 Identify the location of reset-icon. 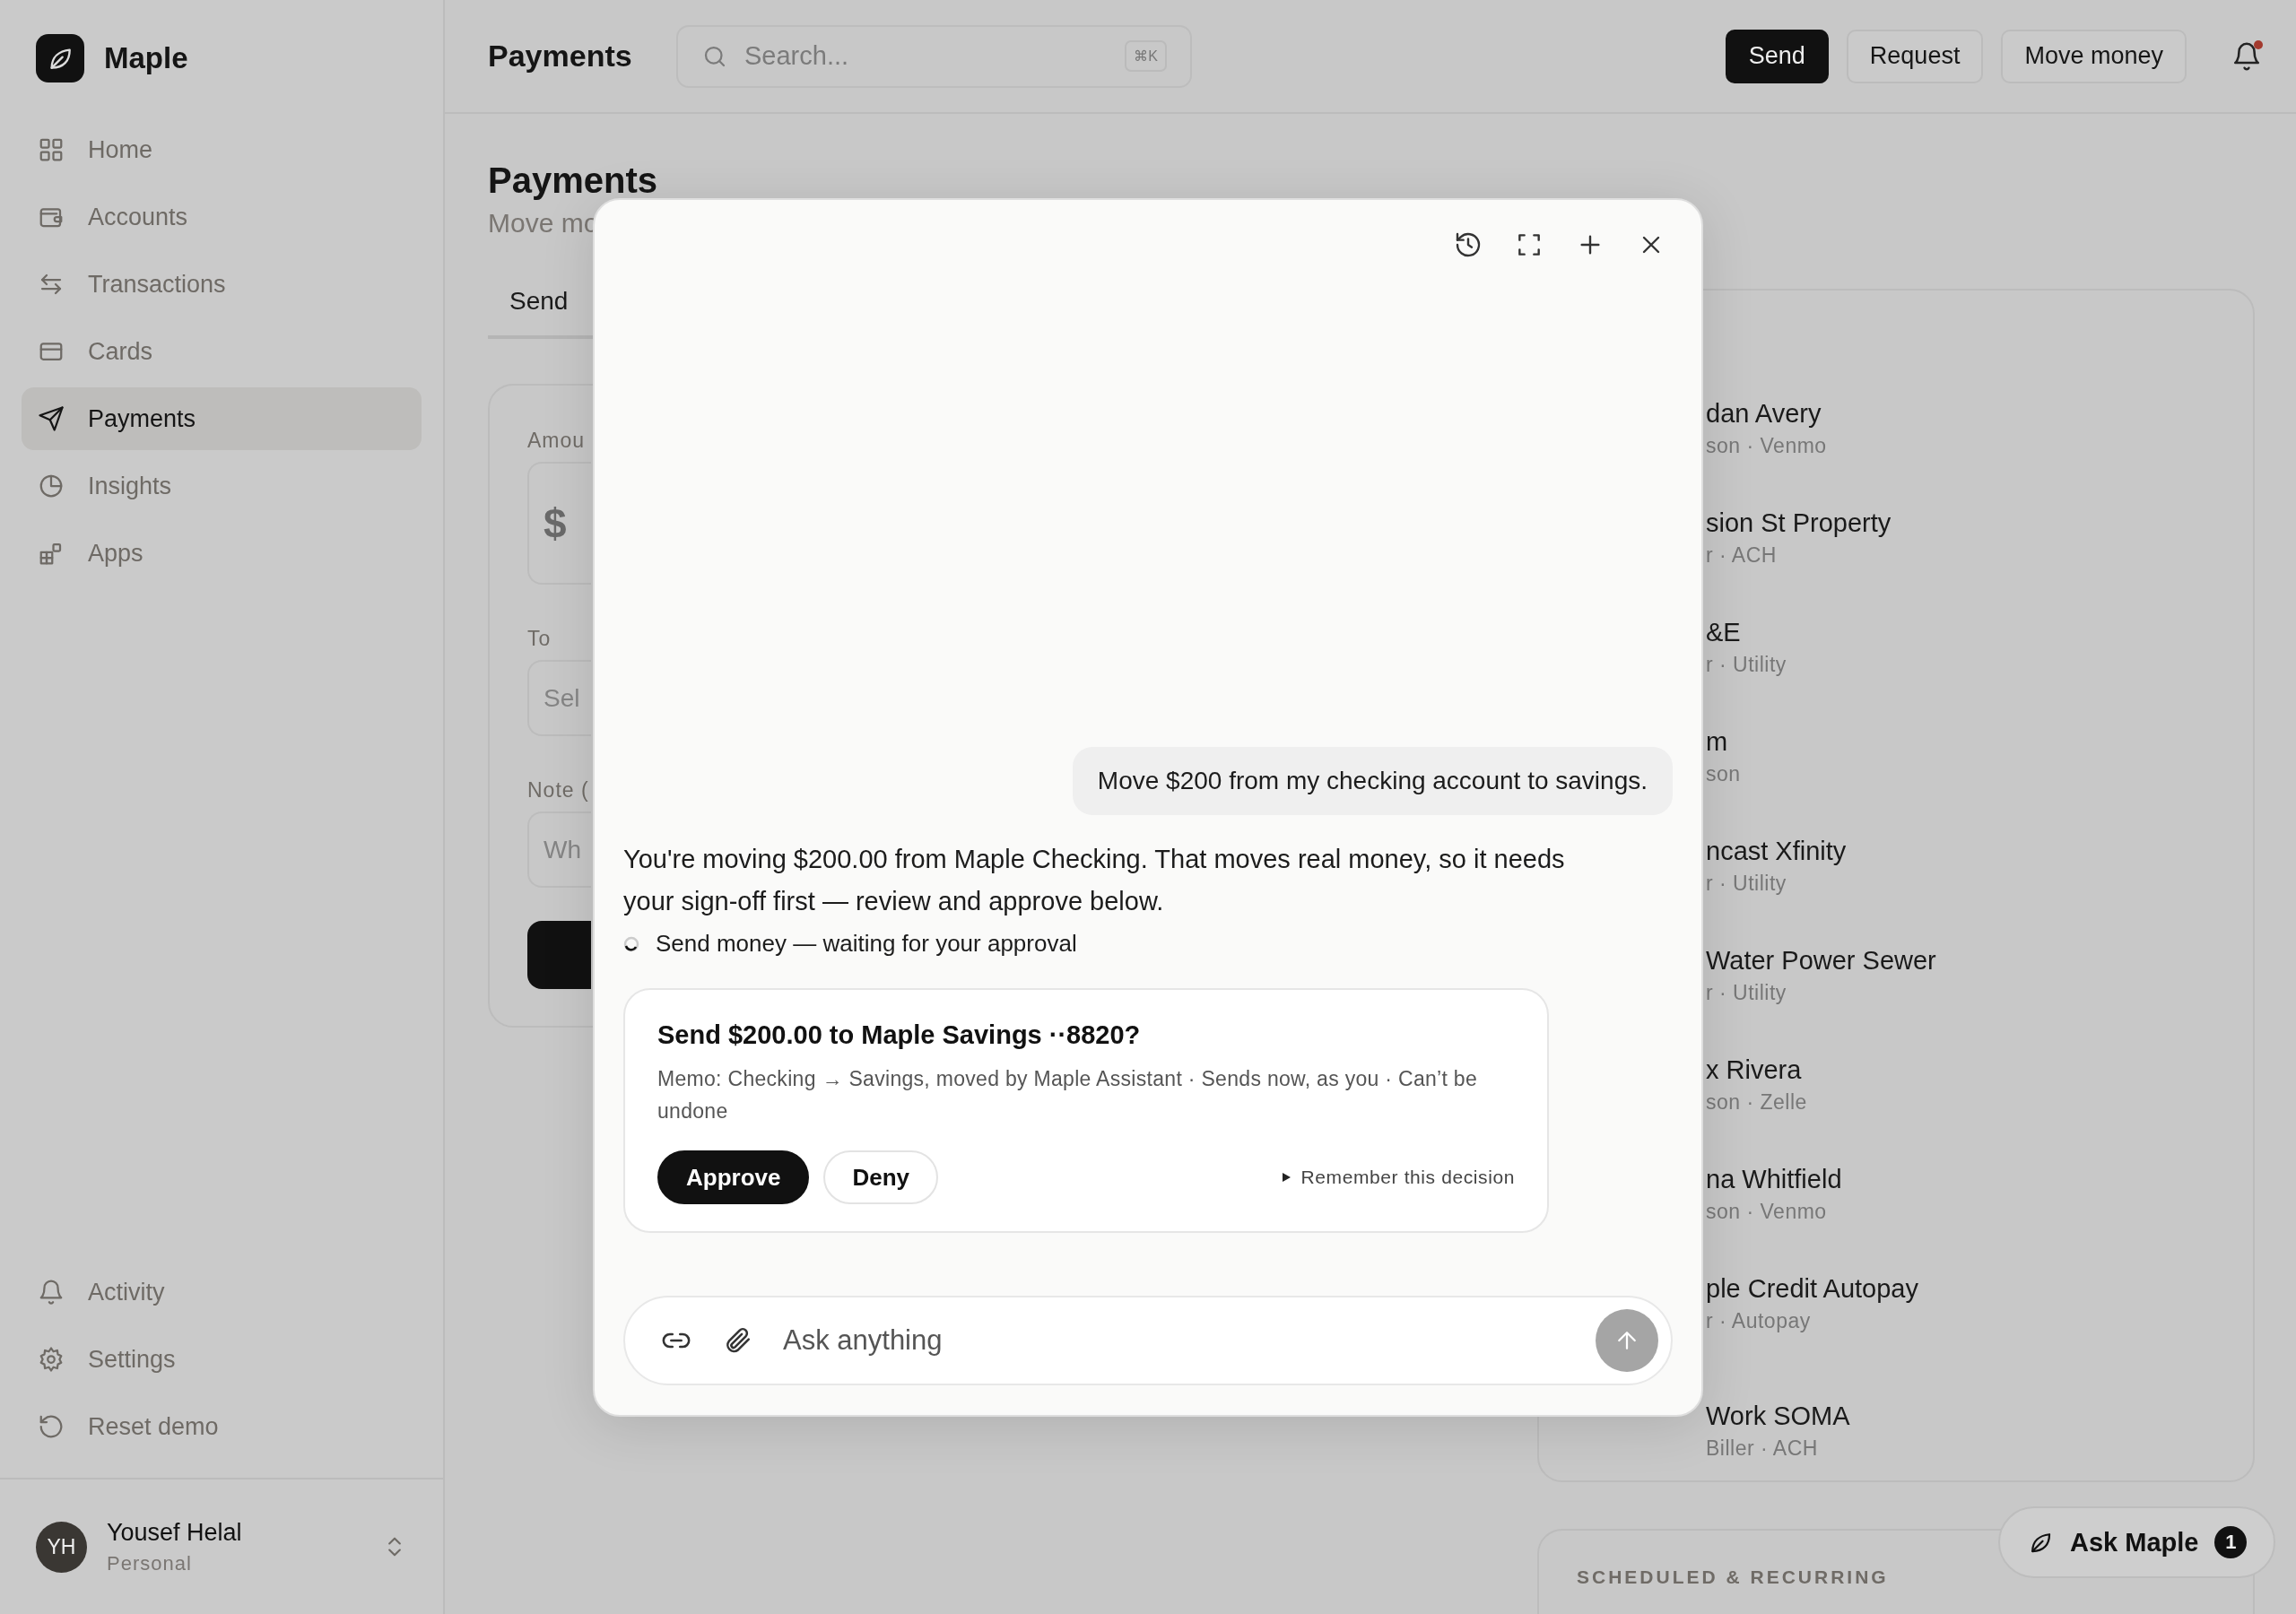
(51, 1426).